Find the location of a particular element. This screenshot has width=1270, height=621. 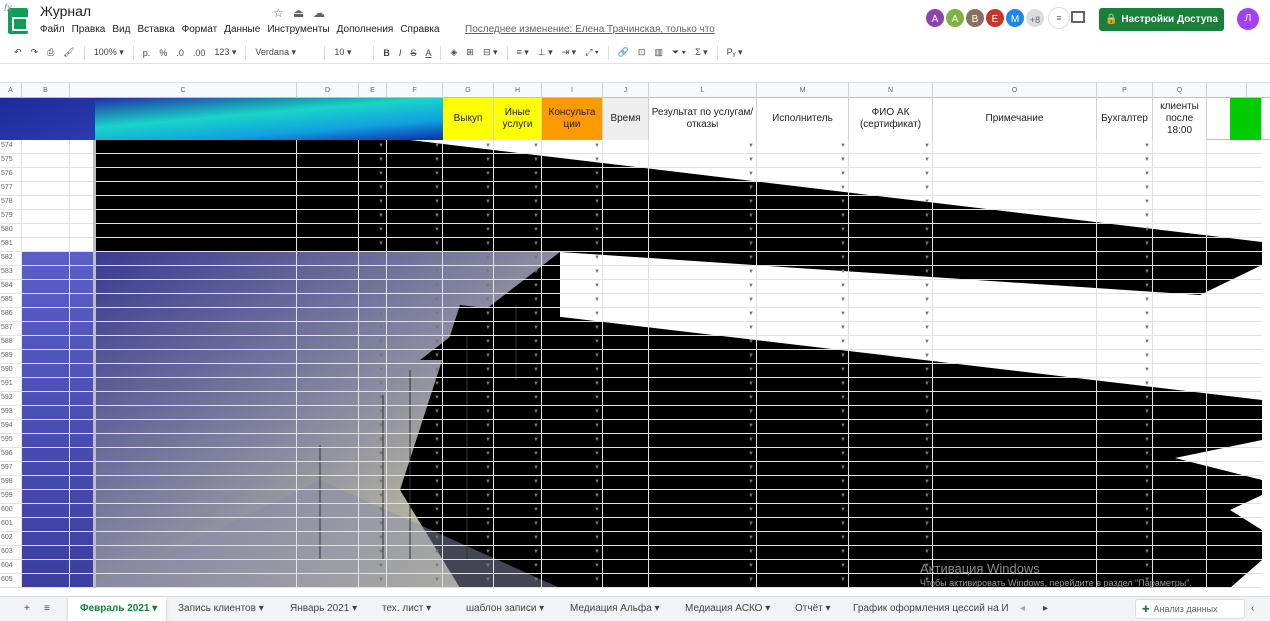

undo-icon: ↶ is located at coordinates (18, 52).